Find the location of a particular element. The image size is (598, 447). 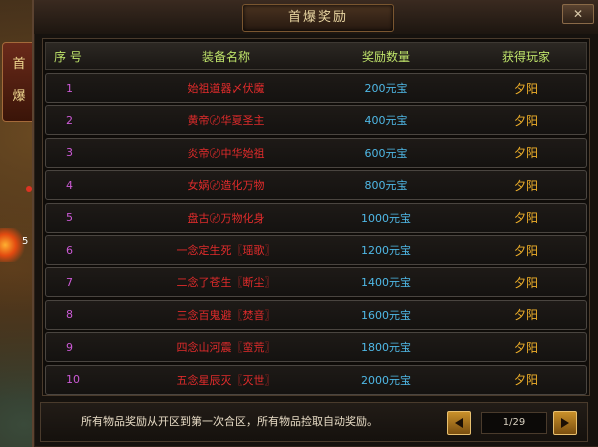

tab-label-line2: 爆 is located at coordinates (19, 96).